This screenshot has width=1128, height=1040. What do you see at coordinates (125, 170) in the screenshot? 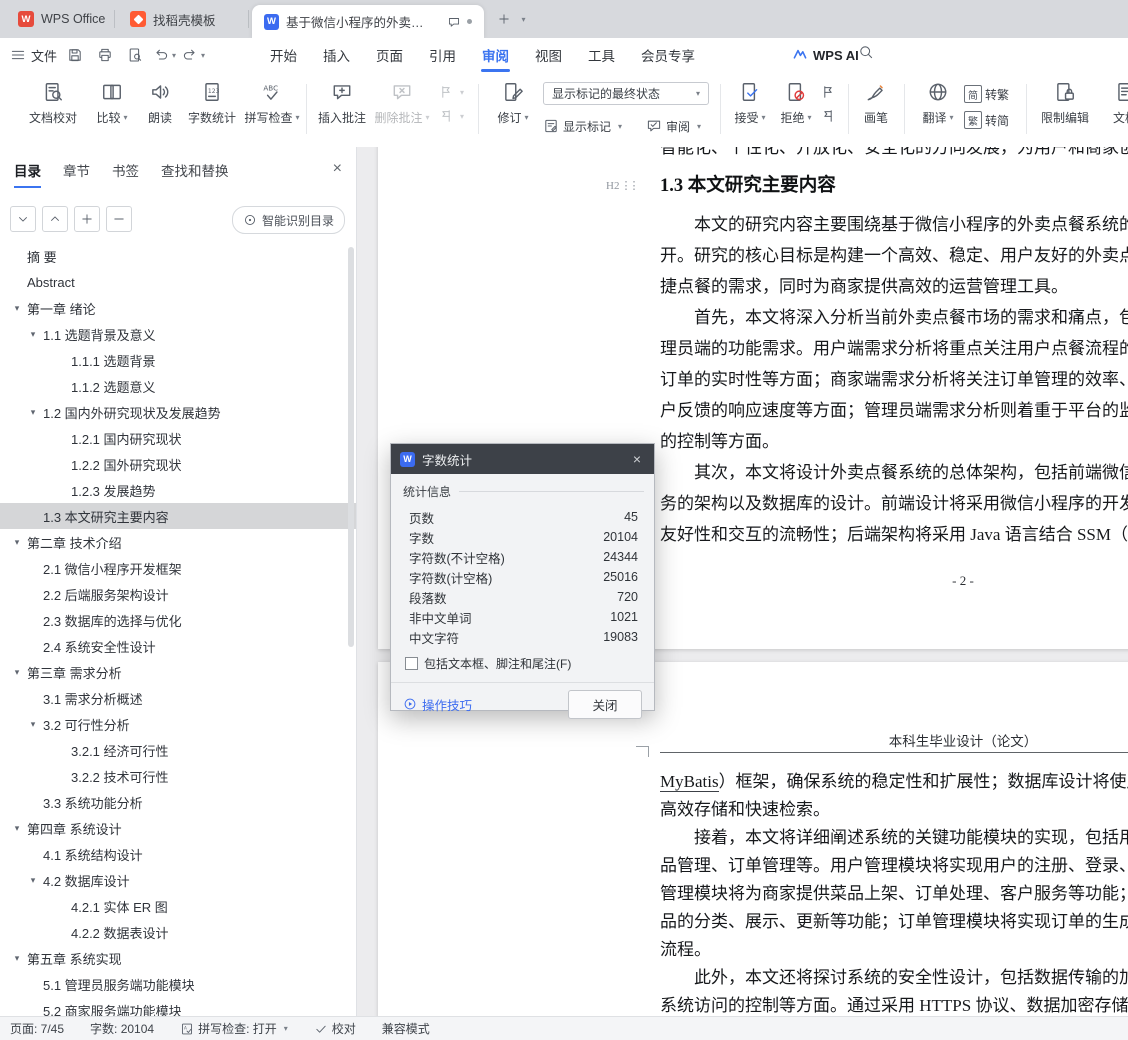
I see `sidebar-tab: 书签` at bounding box center [125, 170].